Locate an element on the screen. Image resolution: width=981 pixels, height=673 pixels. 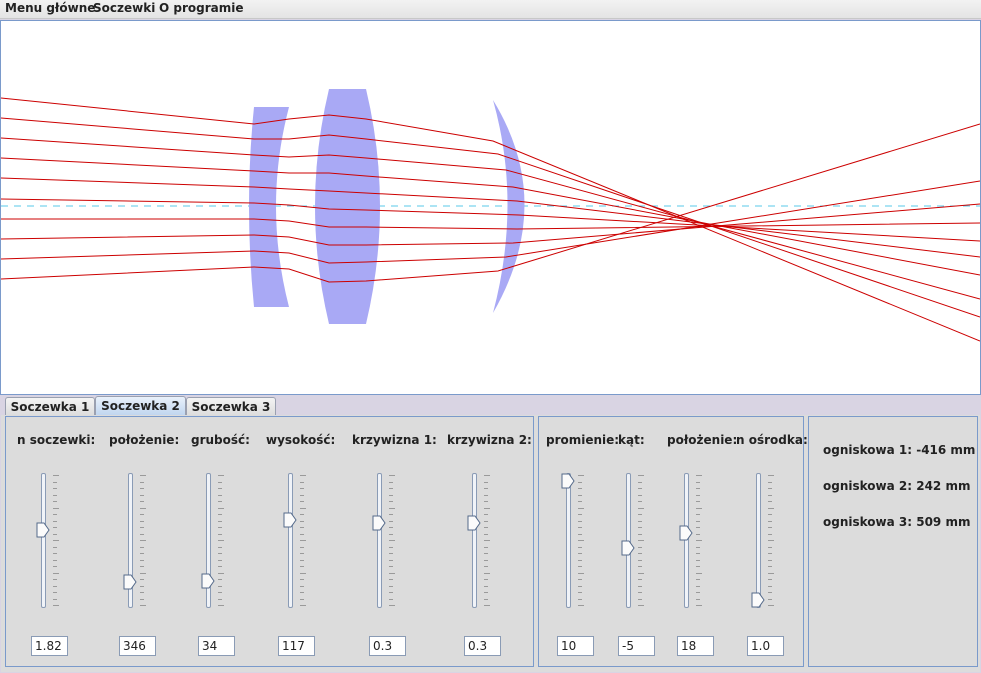
lens_sliders-label-2: położenie: is located at coordinates (144, 440).